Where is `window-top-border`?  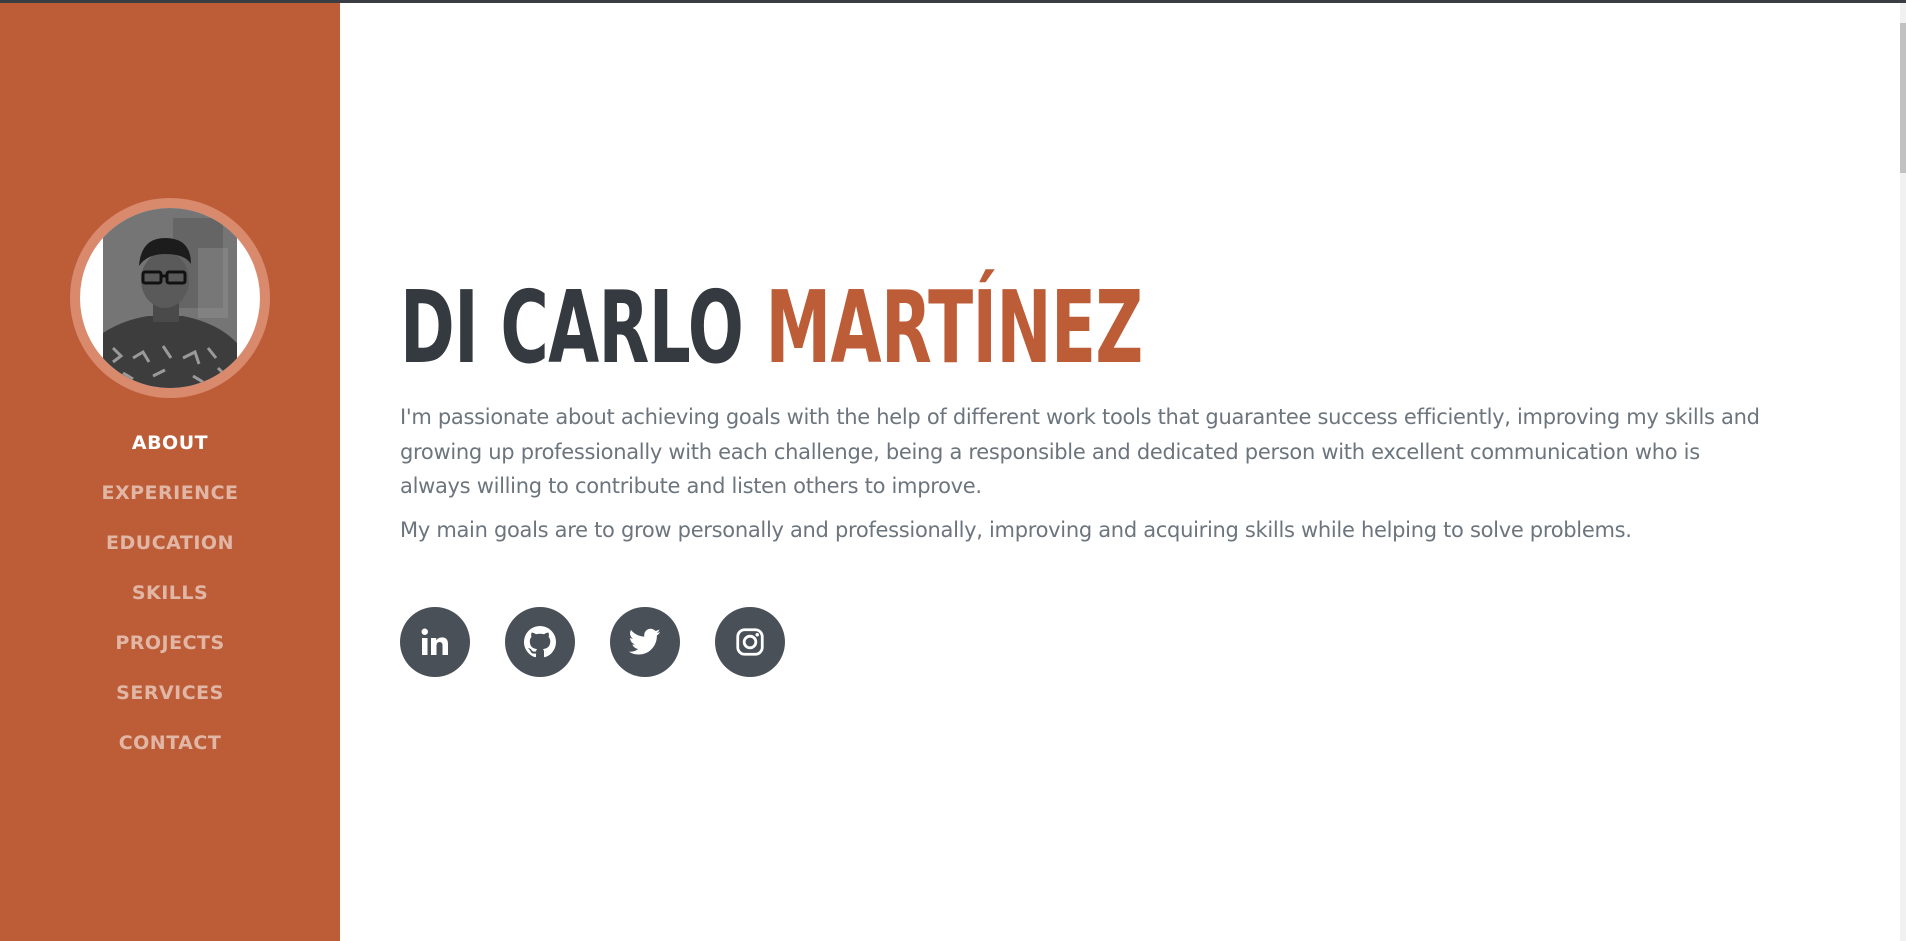
window-top-border is located at coordinates (953, 1).